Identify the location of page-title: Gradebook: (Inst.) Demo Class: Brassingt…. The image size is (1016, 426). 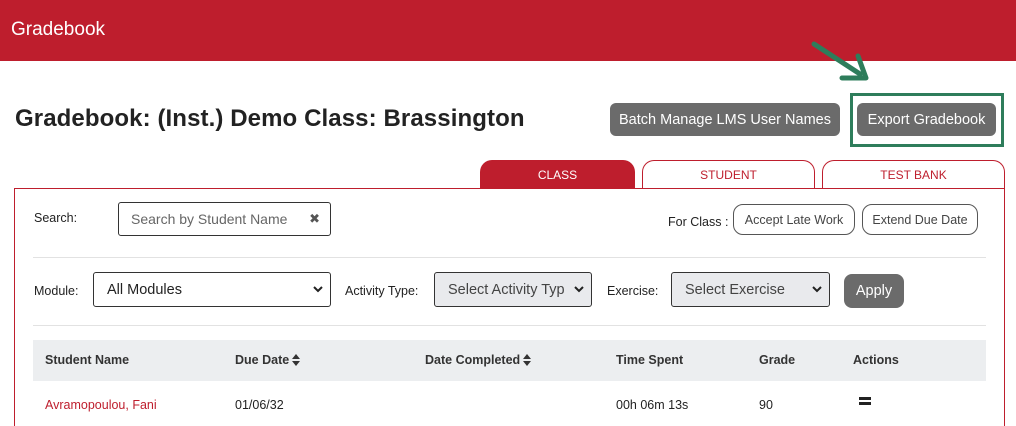
(270, 118).